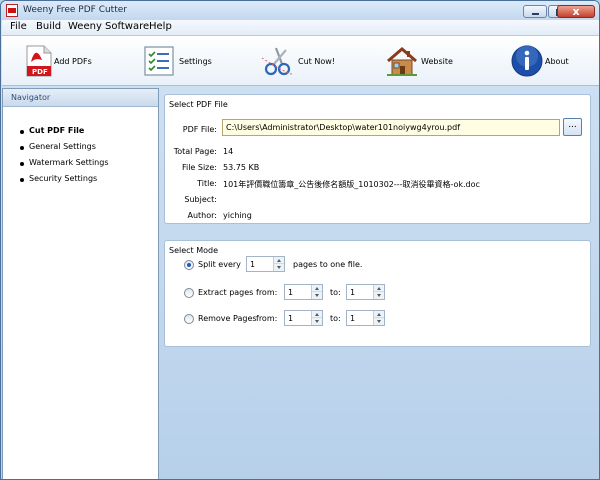 This screenshot has height=480, width=600. Describe the element at coordinates (557, 61) in the screenshot. I see `about-label: About` at that location.